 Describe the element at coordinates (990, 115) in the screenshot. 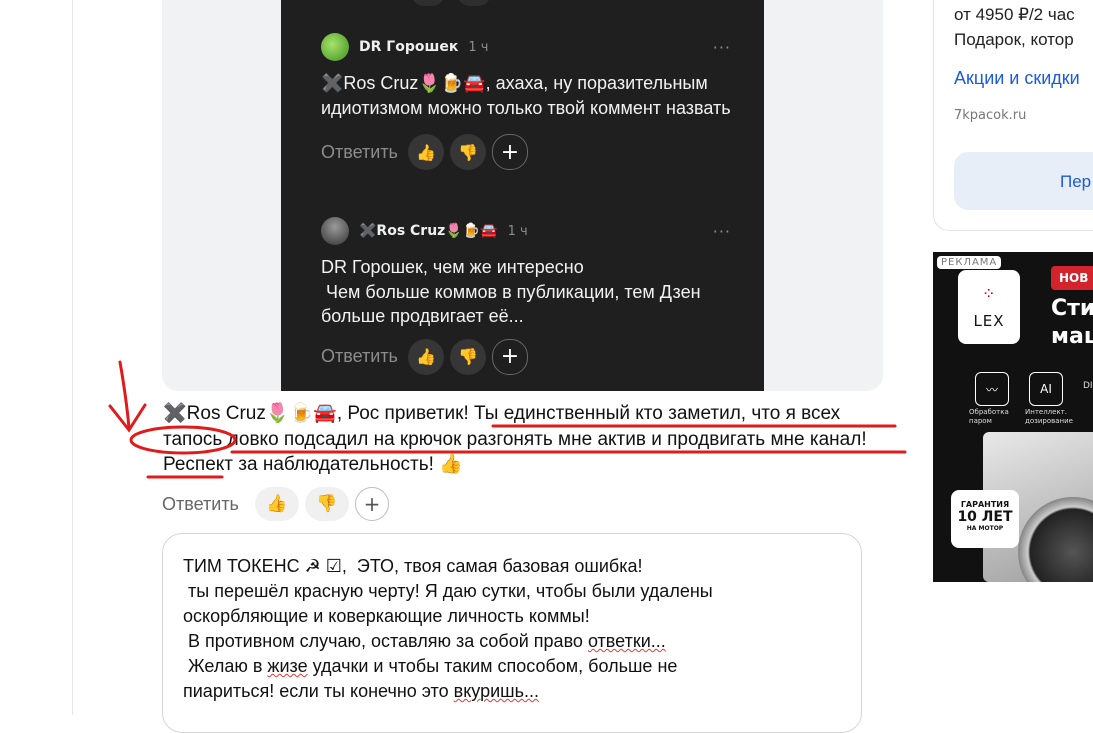

I see `promo-domain: 7kpacok.ru` at that location.